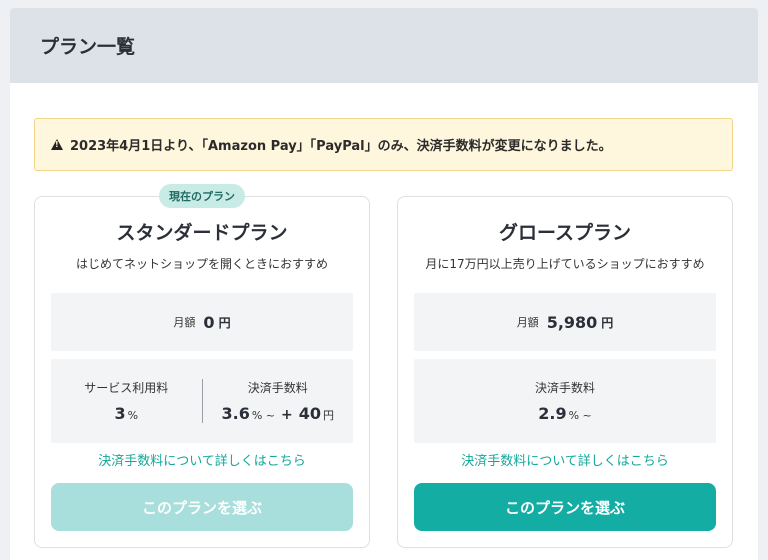 Image resolution: width=768 pixels, height=560 pixels. What do you see at coordinates (201, 264) in the screenshot?
I see `plan-description: はじめてネットショップを開くときにおすすめ` at bounding box center [201, 264].